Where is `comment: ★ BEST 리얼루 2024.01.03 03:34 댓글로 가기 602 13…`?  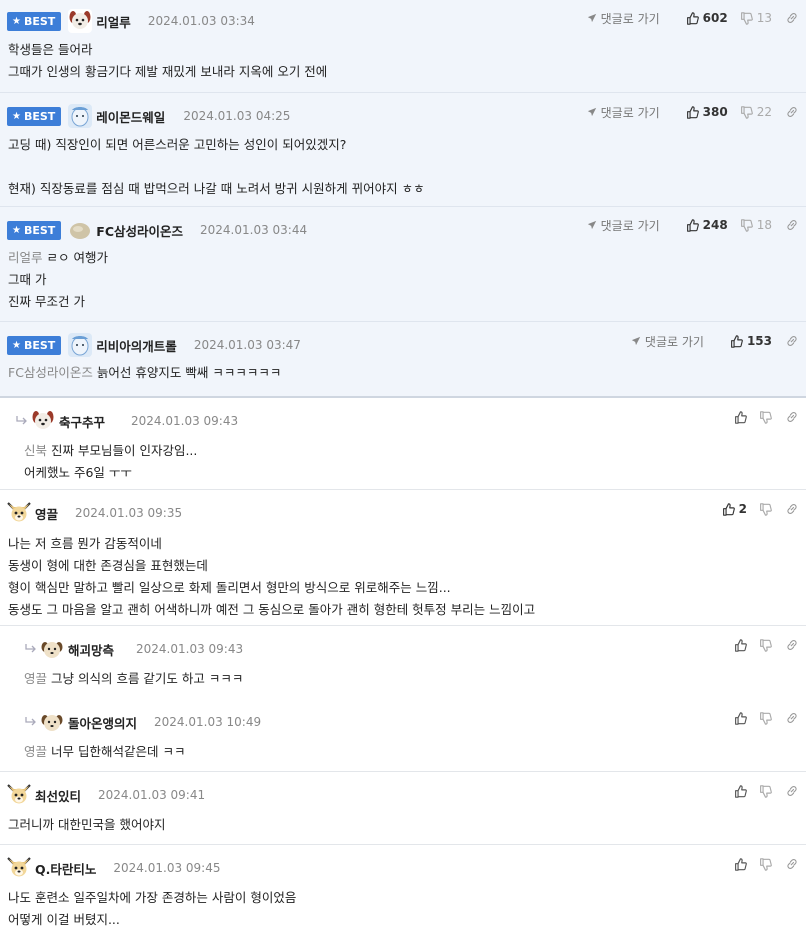
comment: ★ BEST 리얼루 2024.01.03 03:34 댓글로 가기 602 13… is located at coordinates (403, 46).